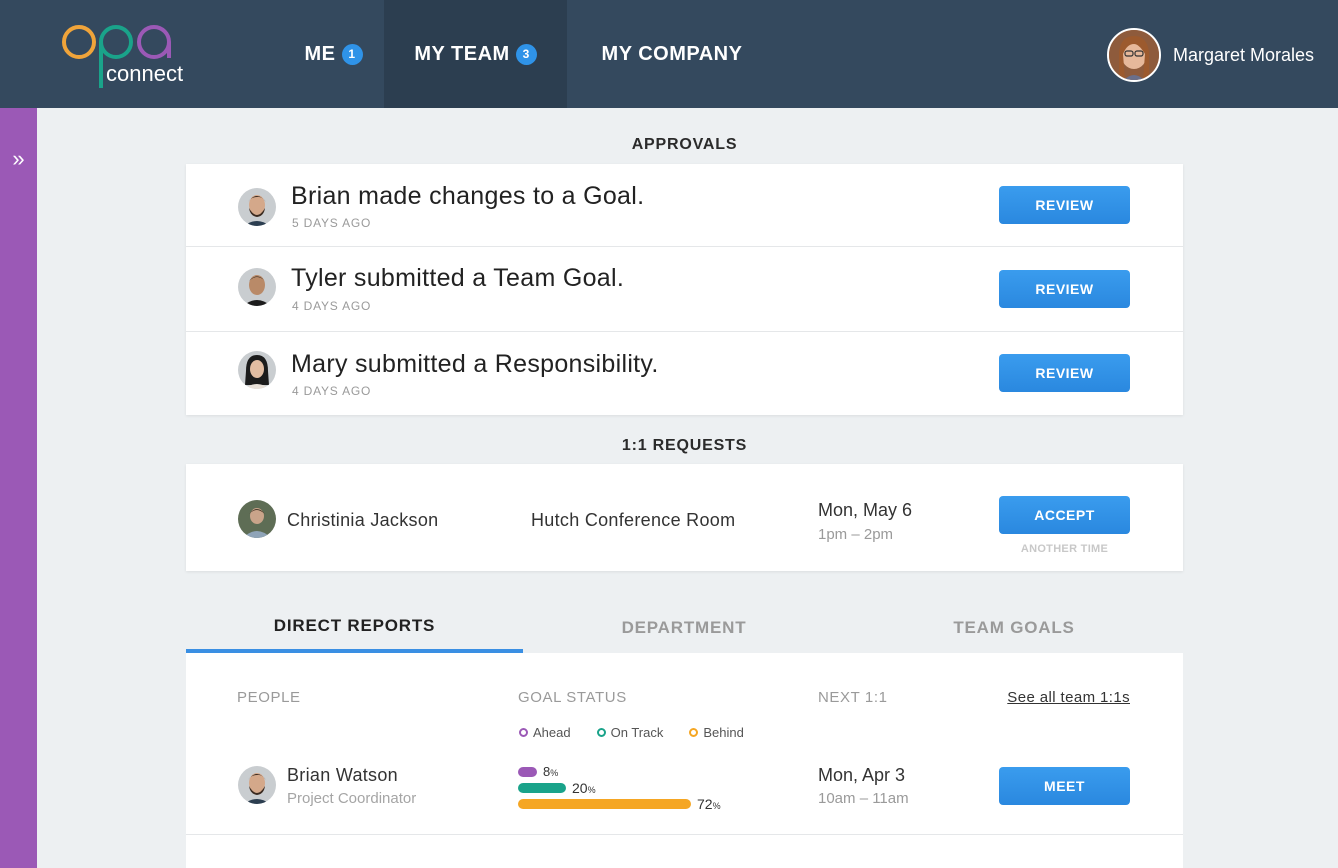 Image resolution: width=1338 pixels, height=868 pixels. What do you see at coordinates (694, 732) in the screenshot?
I see `behind-dot-icon` at bounding box center [694, 732].